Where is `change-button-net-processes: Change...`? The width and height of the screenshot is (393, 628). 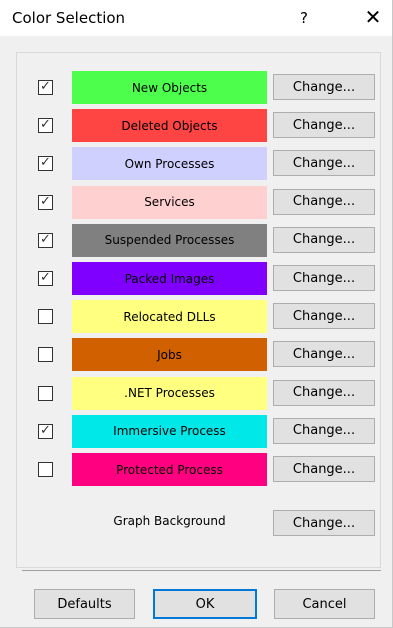
change-button-net-processes: Change... is located at coordinates (324, 392).